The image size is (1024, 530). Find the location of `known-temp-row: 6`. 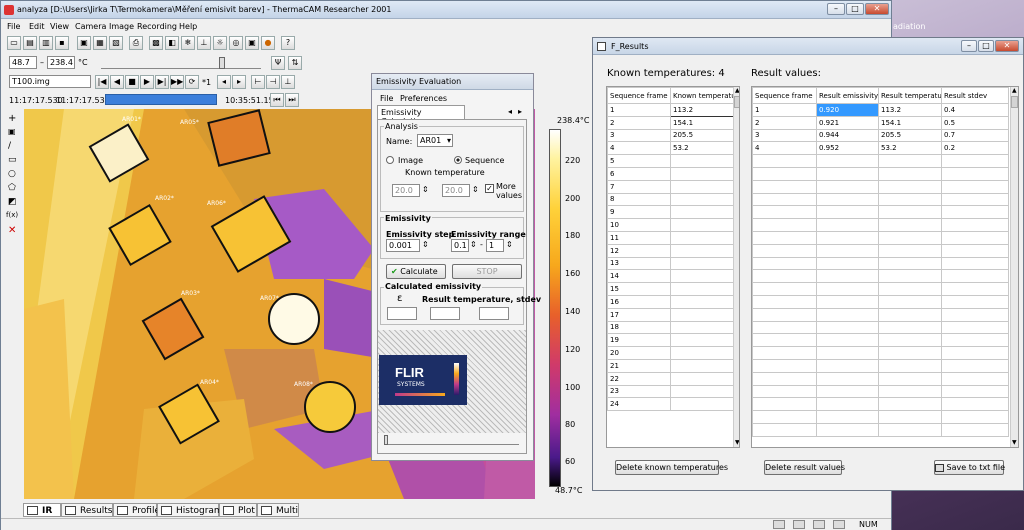

known-temp-row: 6 is located at coordinates (670, 173).